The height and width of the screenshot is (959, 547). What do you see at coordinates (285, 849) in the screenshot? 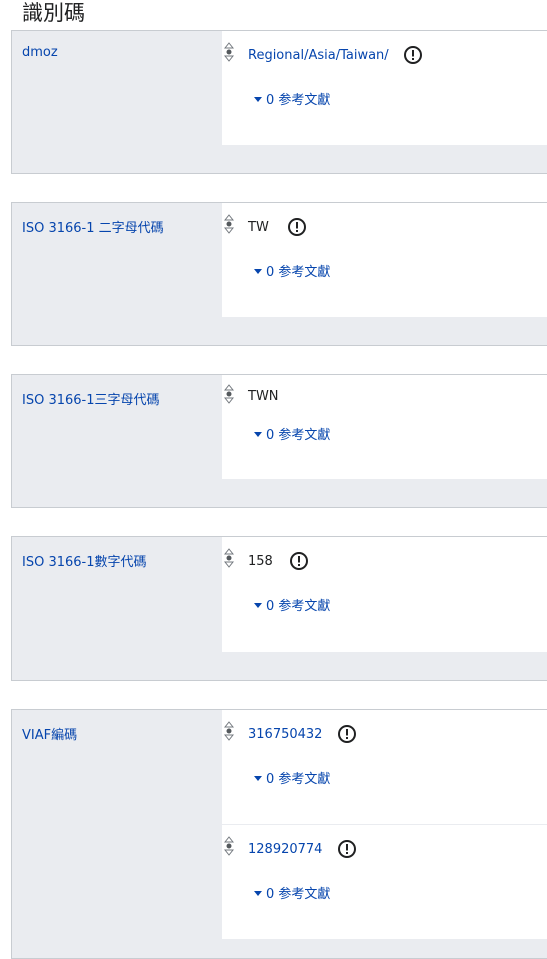
I see `value-link: 128920774` at bounding box center [285, 849].